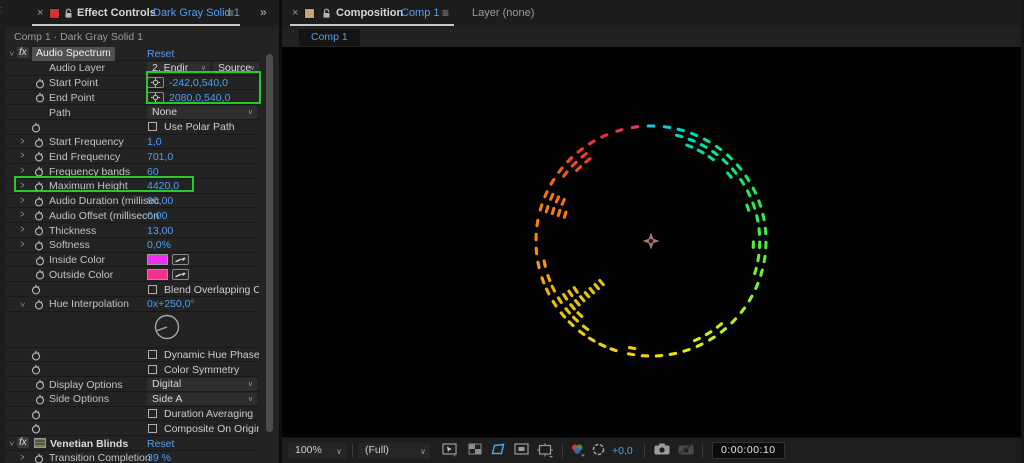 Image resolution: width=1024 pixels, height=463 pixels. Describe the element at coordinates (152, 289) in the screenshot. I see `checkbox-blend-overlapping-c` at that location.